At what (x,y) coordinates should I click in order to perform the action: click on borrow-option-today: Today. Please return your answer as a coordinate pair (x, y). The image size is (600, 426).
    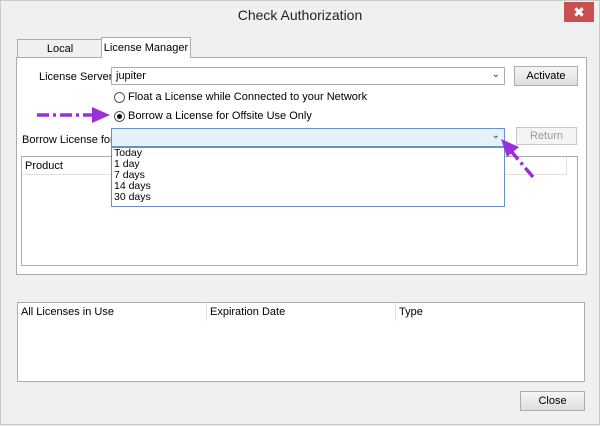
    Looking at the image, I should click on (308, 153).